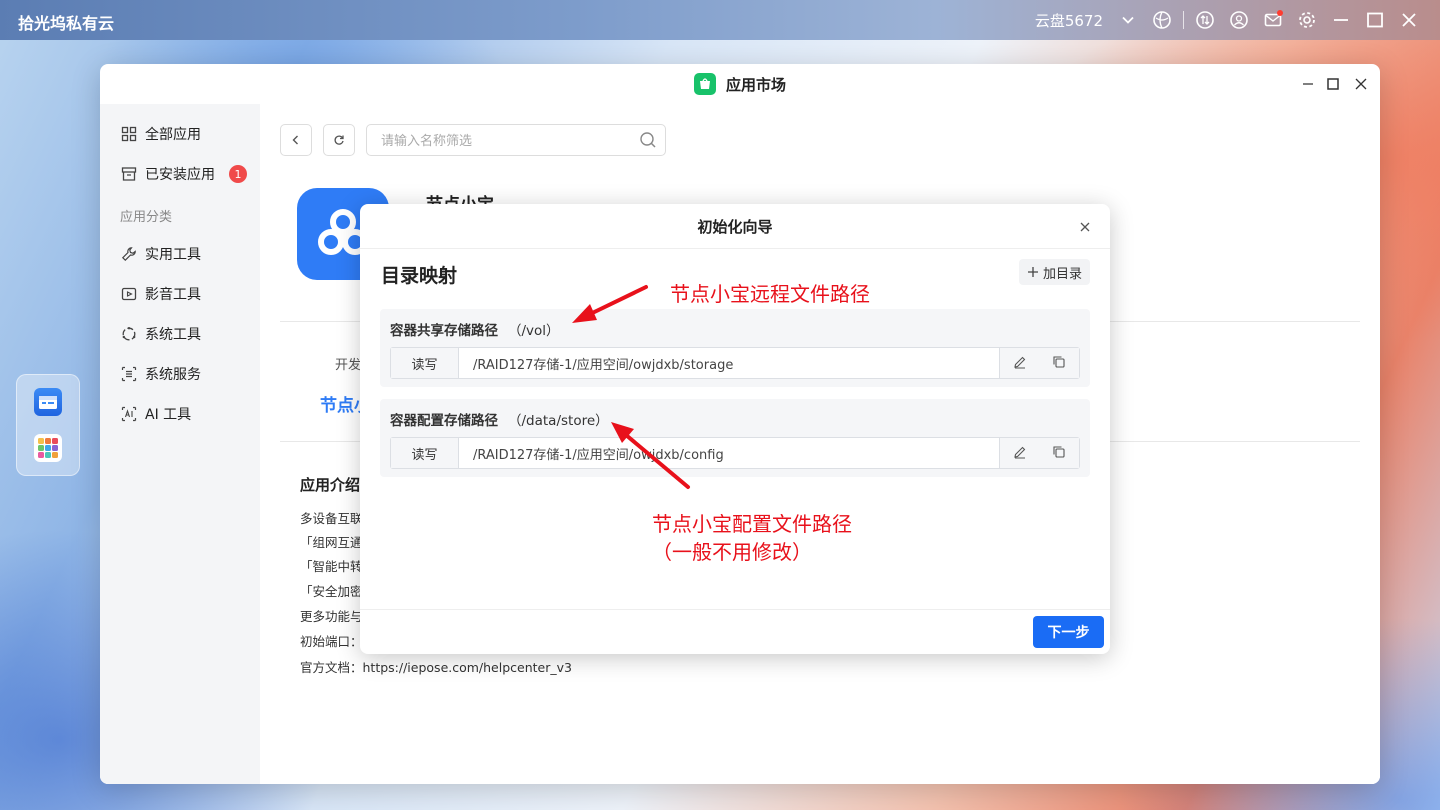 Image resolution: width=1440 pixels, height=810 pixels. What do you see at coordinates (180, 175) in the screenshot?
I see `sidebar-item-label: 已安装应用` at bounding box center [180, 175].